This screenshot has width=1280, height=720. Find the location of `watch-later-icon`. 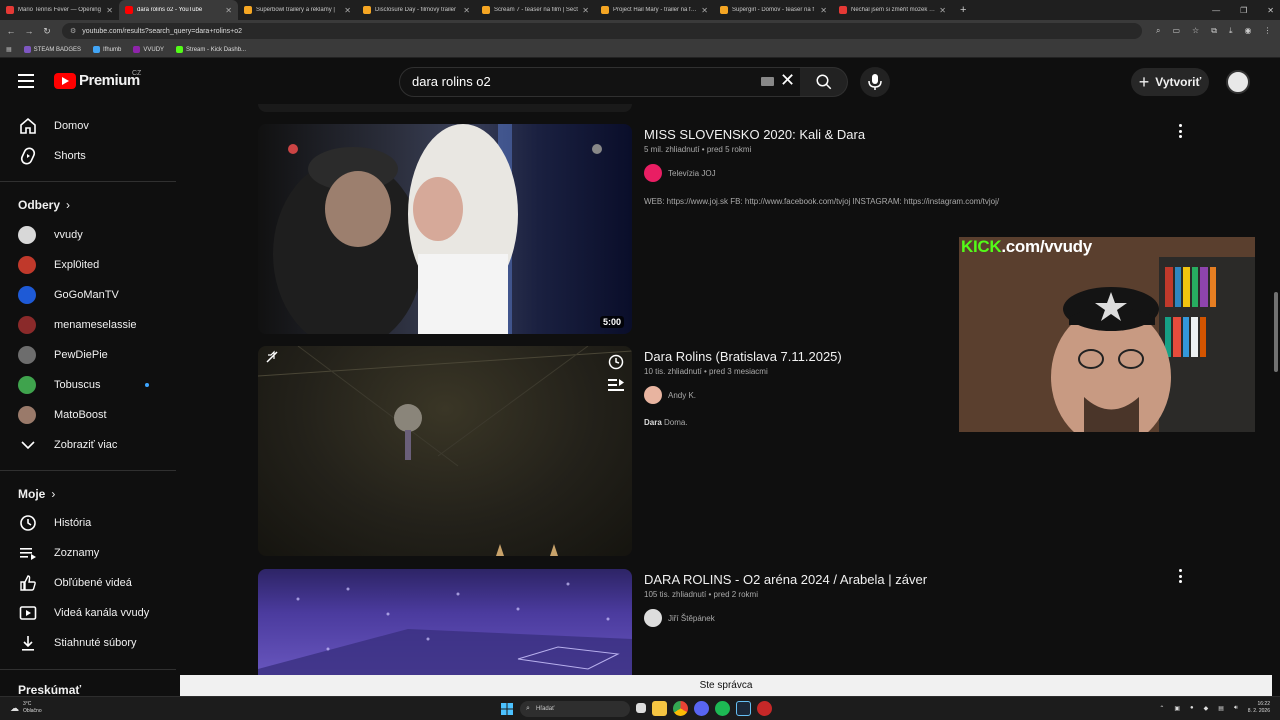

watch-later-icon is located at coordinates (616, 362).